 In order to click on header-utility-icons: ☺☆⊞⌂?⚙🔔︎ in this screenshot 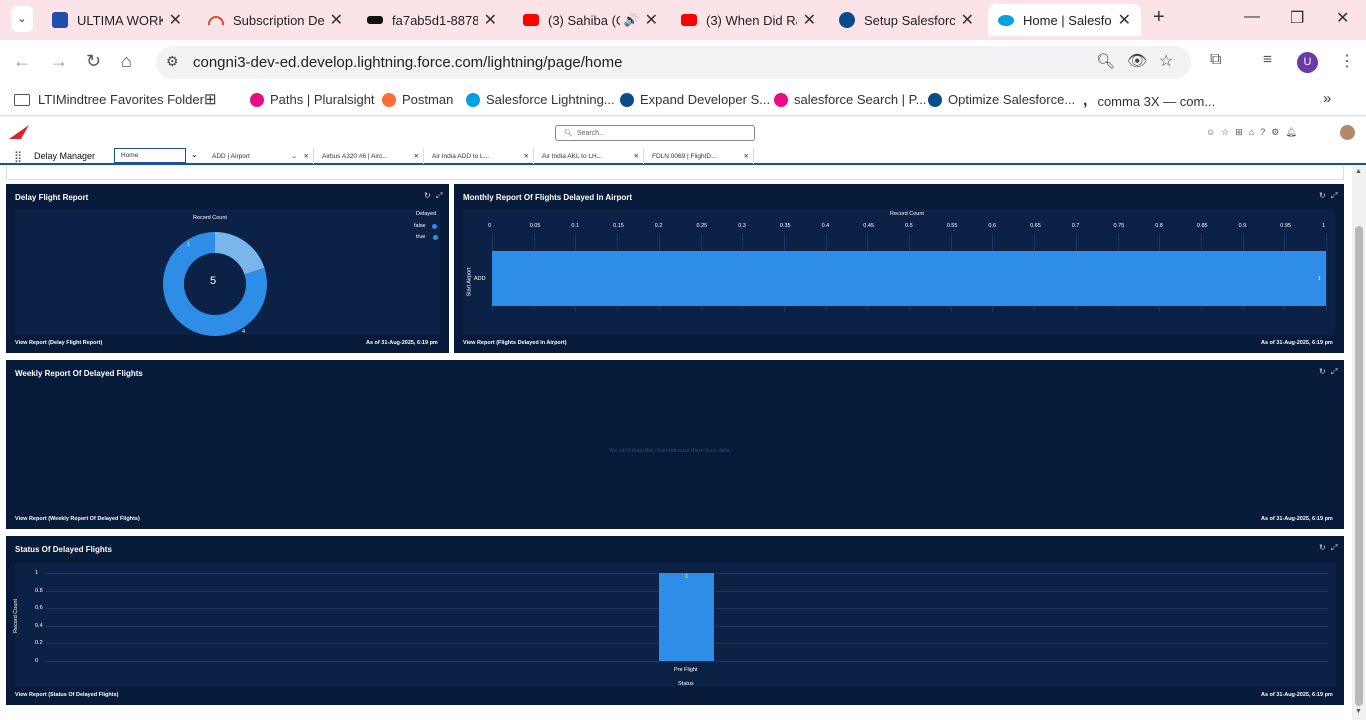, I will do `click(1254, 132)`.